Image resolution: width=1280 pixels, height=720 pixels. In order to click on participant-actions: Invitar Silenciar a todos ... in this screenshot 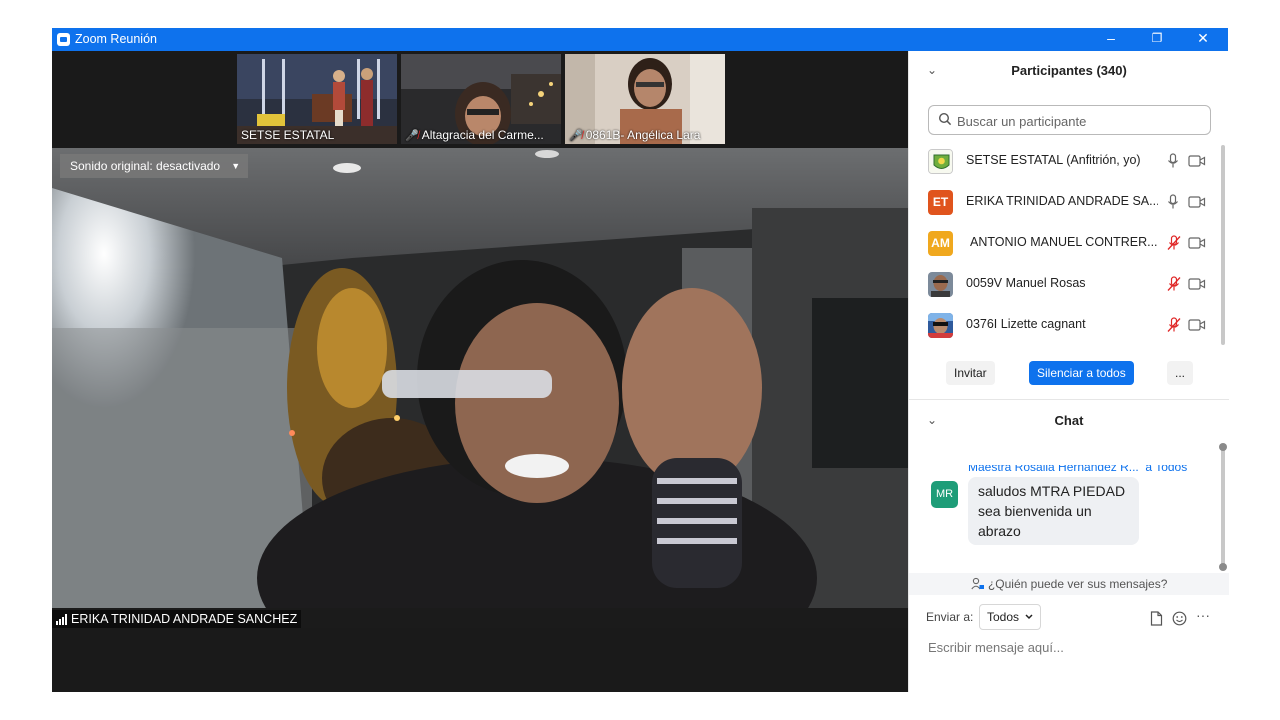, I will do `click(1069, 376)`.